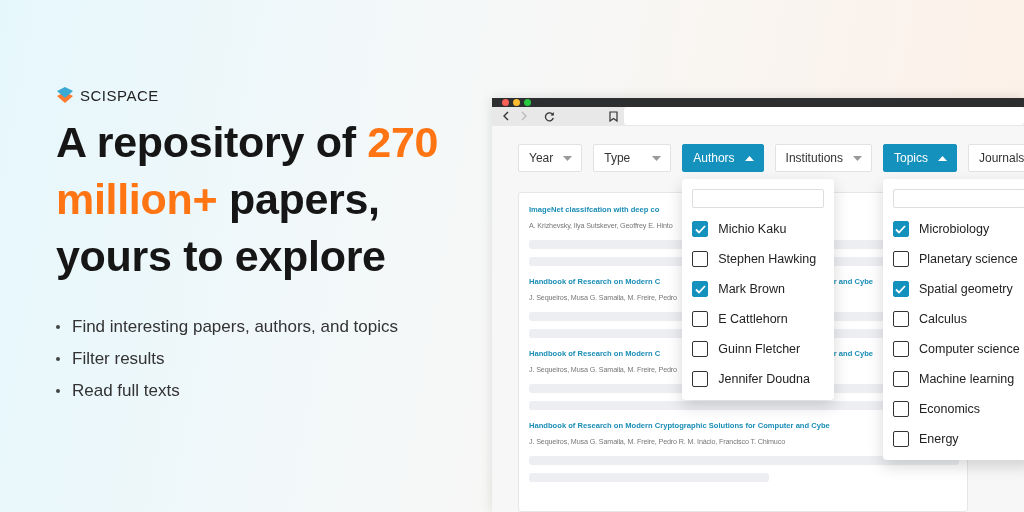 This screenshot has height=512, width=1024. What do you see at coordinates (966, 289) in the screenshot?
I see `option-label: Spatial geometry` at bounding box center [966, 289].